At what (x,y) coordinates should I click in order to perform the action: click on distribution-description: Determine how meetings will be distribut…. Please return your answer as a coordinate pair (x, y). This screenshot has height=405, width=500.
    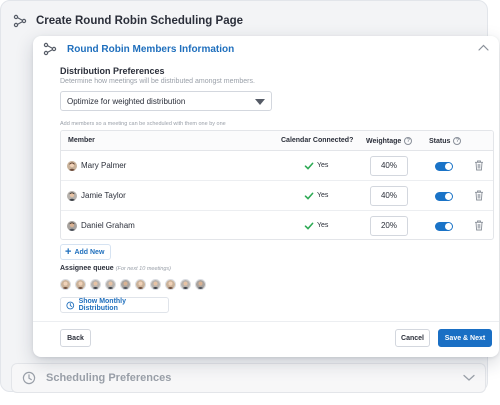
    Looking at the image, I should click on (157, 81).